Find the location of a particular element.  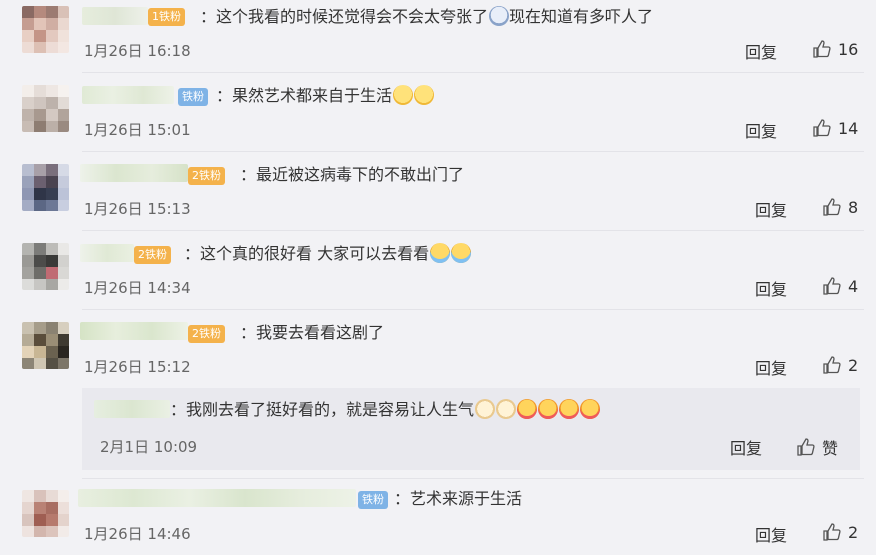

like-button: 8 is located at coordinates (840, 207).